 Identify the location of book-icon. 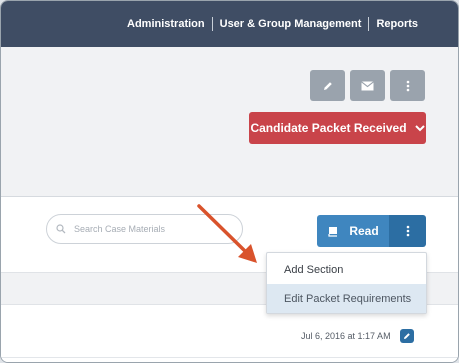
(333, 231).